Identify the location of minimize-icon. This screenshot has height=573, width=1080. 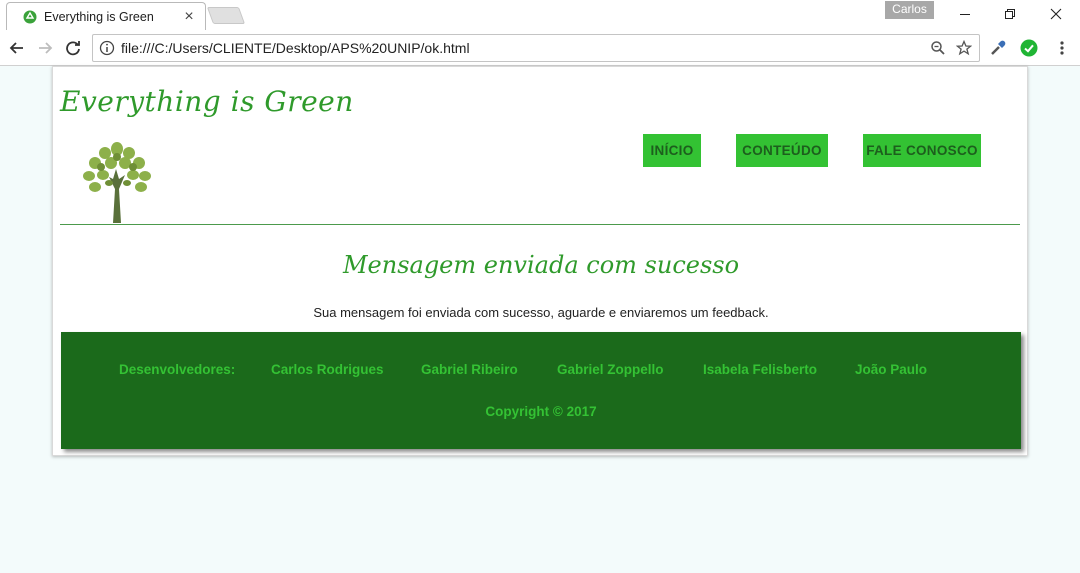
(964, 14).